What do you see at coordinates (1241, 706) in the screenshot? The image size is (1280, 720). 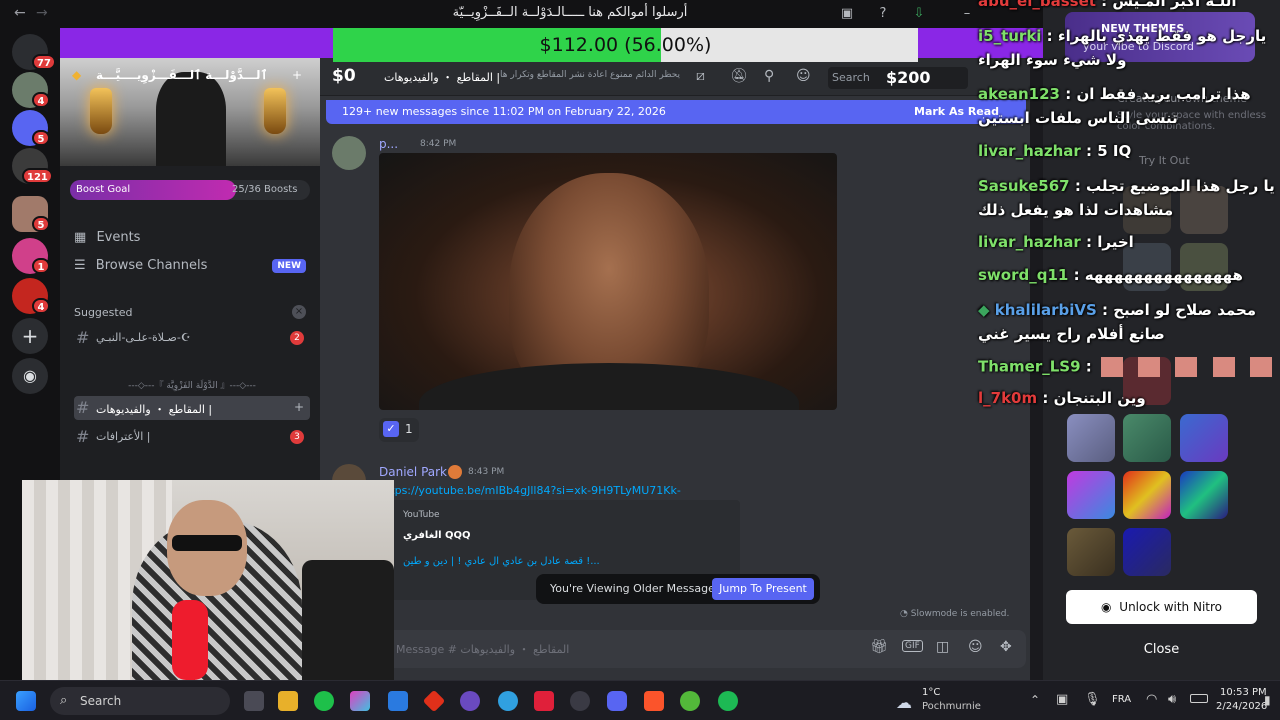 I see `clock-date: 2/24/2026` at bounding box center [1241, 706].